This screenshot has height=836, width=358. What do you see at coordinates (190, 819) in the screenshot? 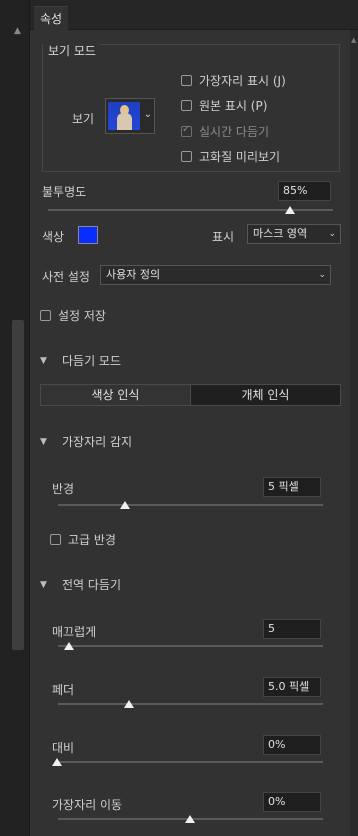
I see `shift-edge-slider-handle` at bounding box center [190, 819].